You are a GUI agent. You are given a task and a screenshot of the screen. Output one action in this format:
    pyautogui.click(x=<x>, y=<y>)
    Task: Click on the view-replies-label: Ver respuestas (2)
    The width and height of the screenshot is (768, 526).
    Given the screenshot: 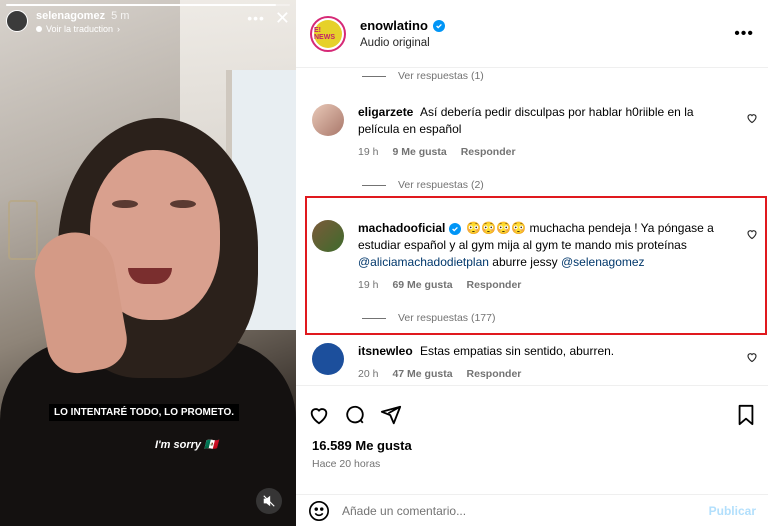 What is the action you would take?
    pyautogui.click(x=441, y=185)
    